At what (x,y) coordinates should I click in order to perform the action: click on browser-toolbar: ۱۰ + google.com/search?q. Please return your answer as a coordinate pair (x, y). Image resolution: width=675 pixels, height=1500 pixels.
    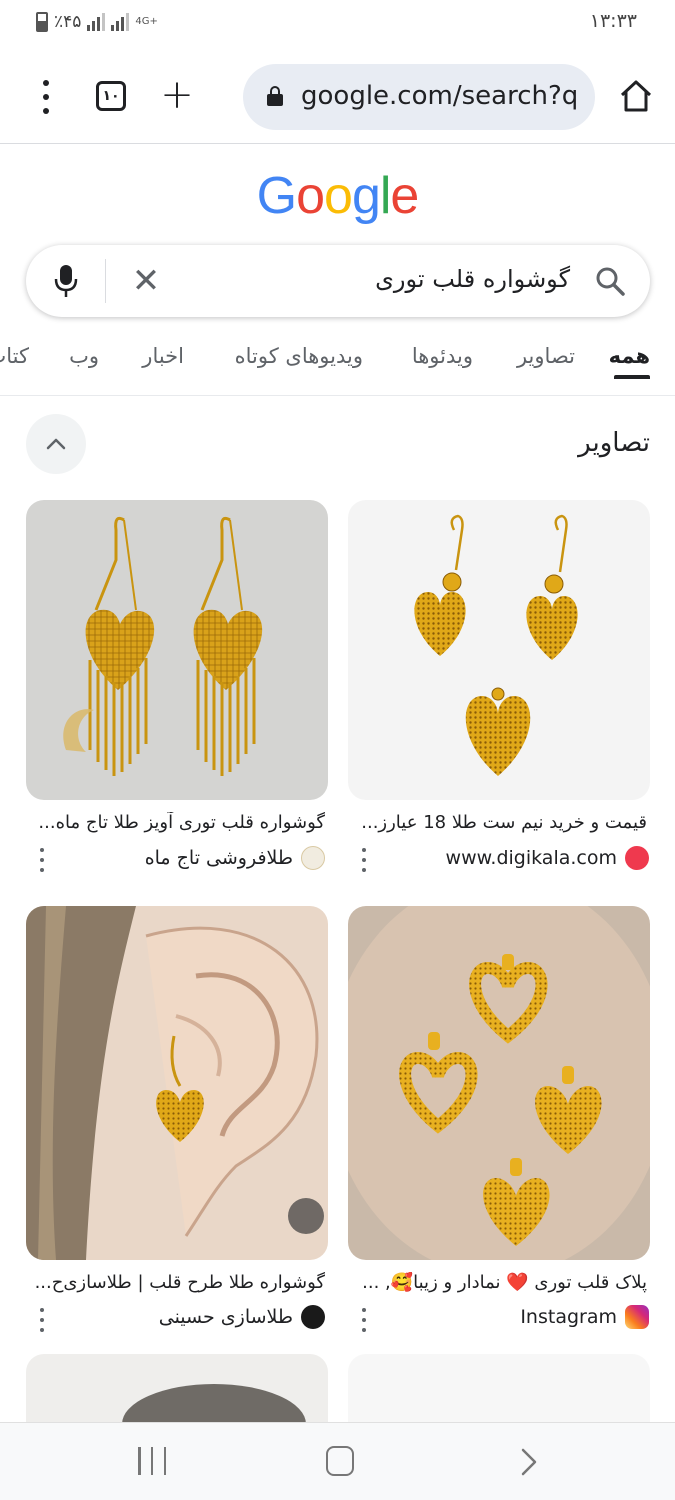
    Looking at the image, I should click on (337, 96).